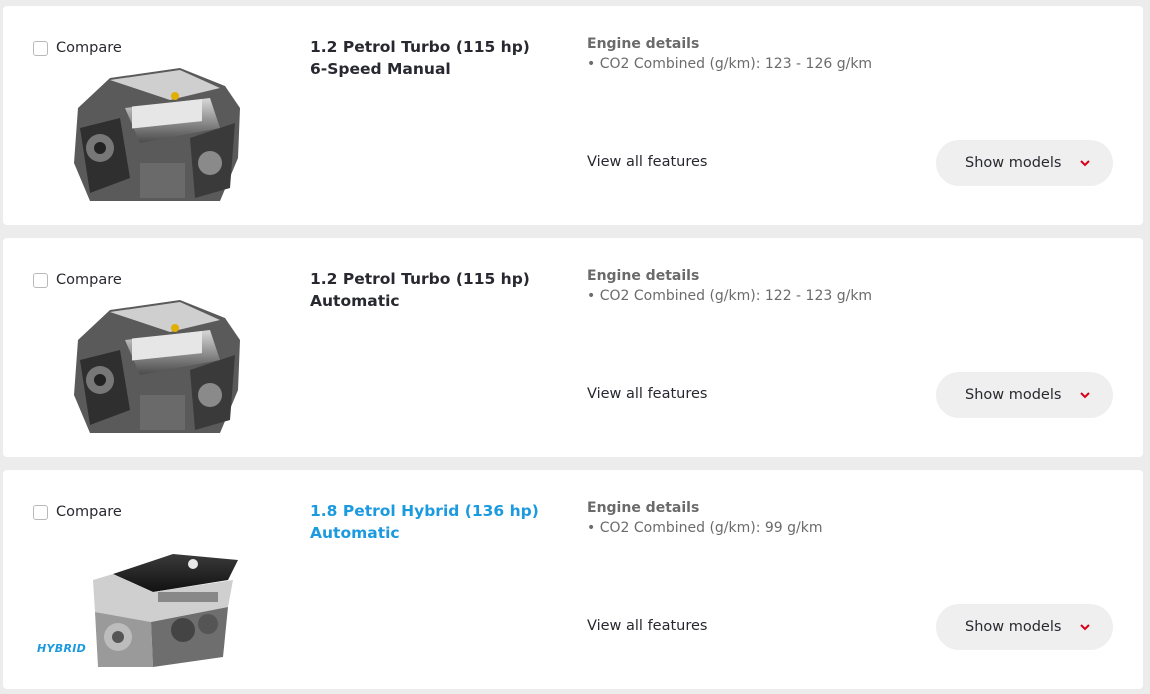 This screenshot has width=1150, height=694. I want to click on engine-title-transmission: 6-Speed Manual, so click(380, 69).